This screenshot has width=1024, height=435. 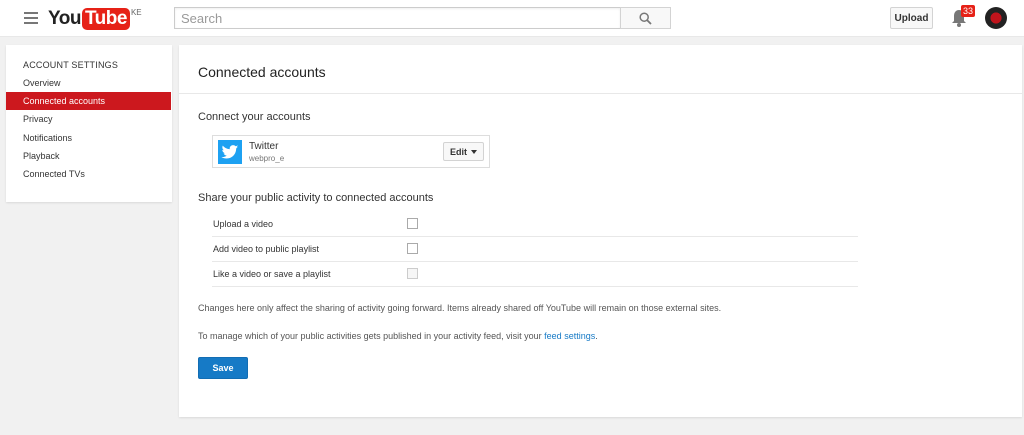 I want to click on avatar, so click(x=996, y=18).